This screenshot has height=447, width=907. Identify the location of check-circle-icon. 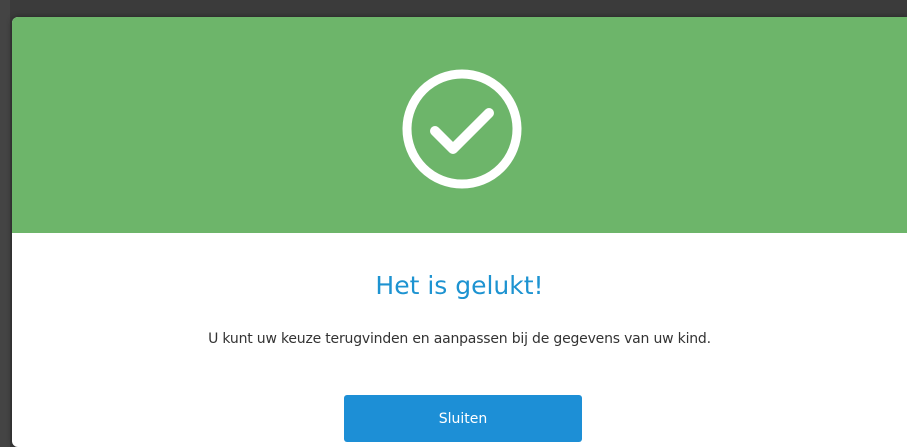
(462, 129).